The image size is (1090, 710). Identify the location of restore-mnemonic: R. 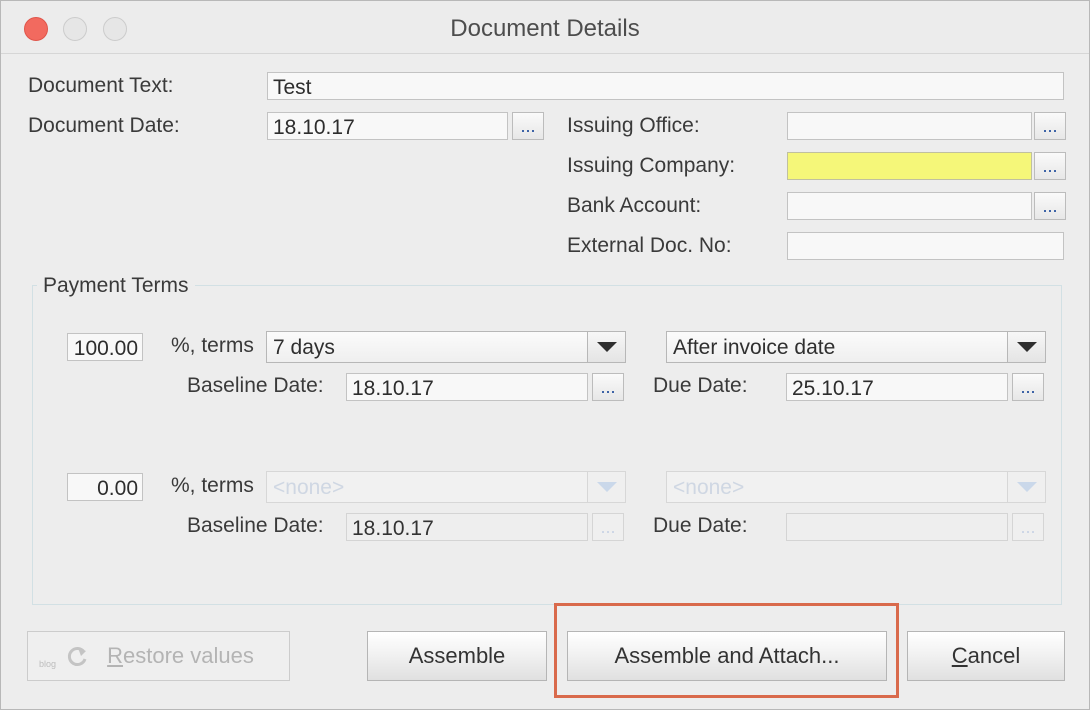
(115, 655).